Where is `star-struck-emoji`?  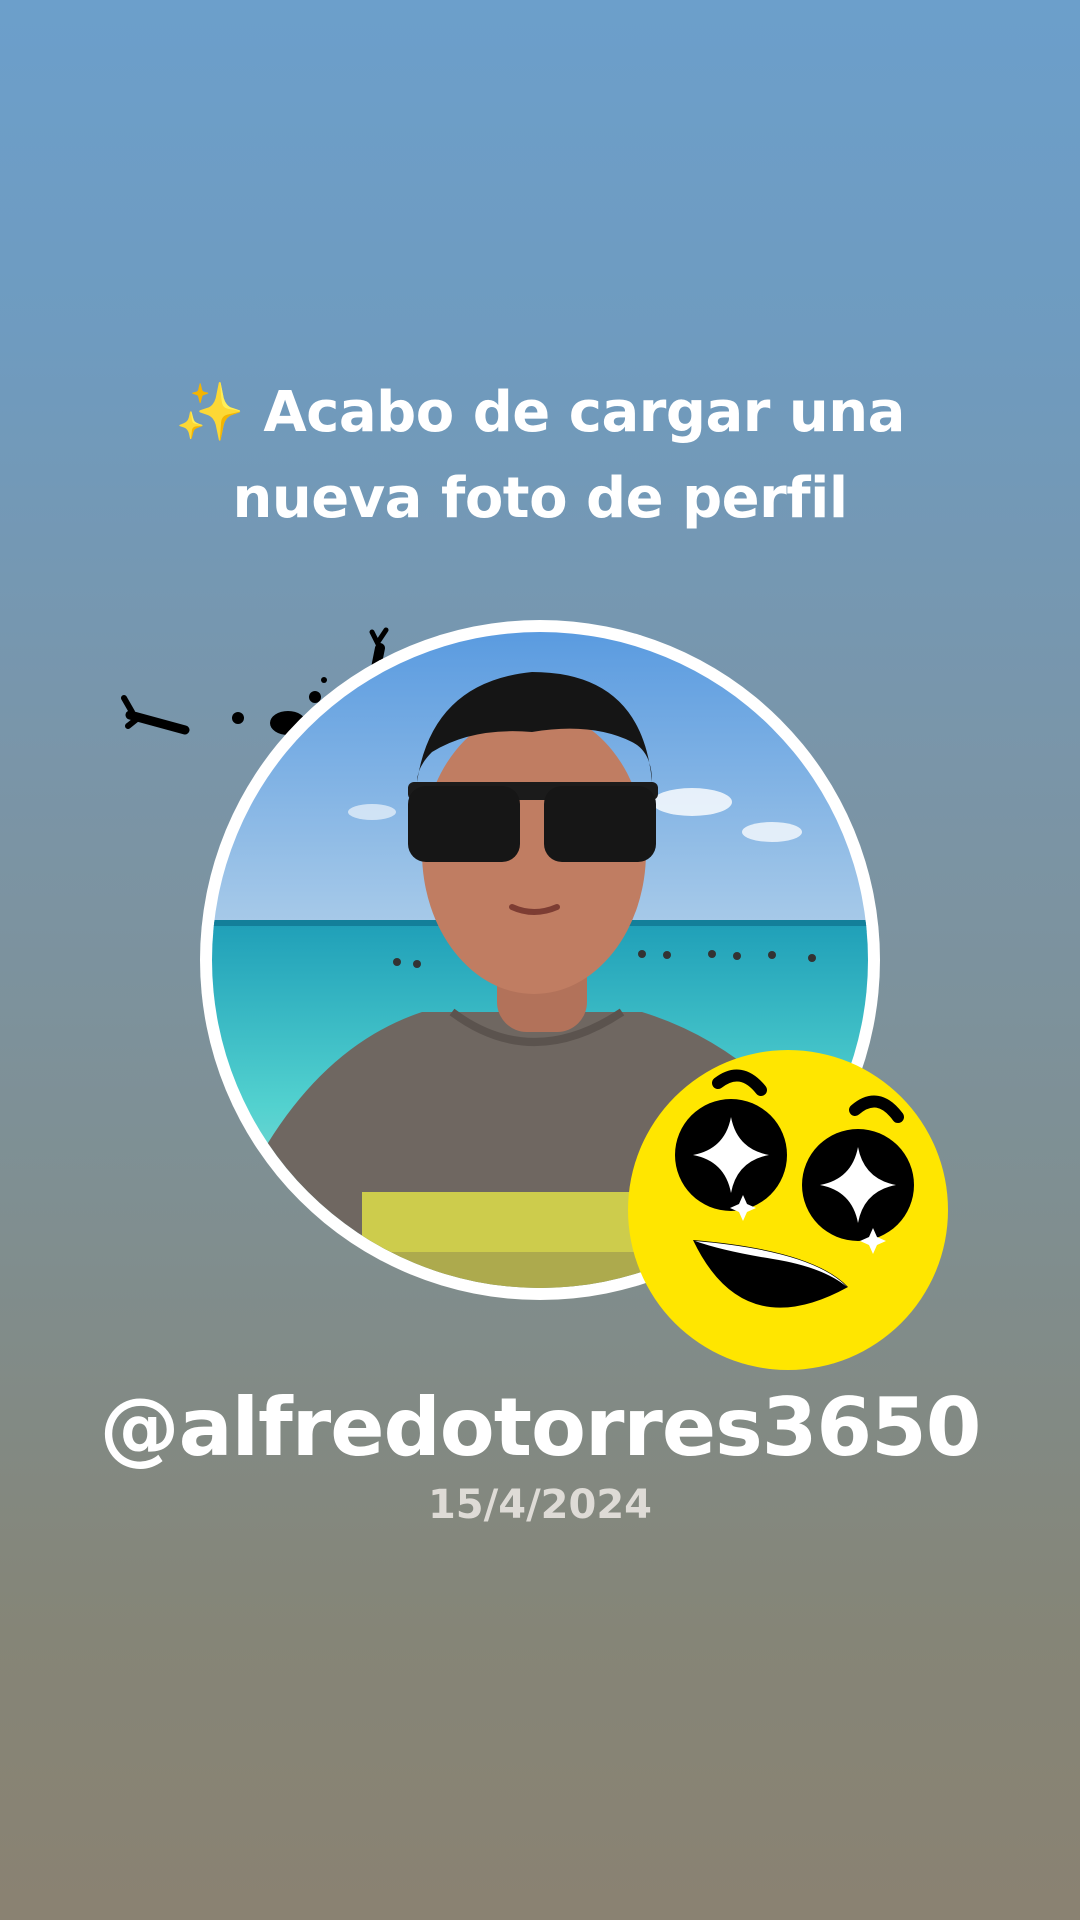
star-struck-emoji is located at coordinates (788, 1210).